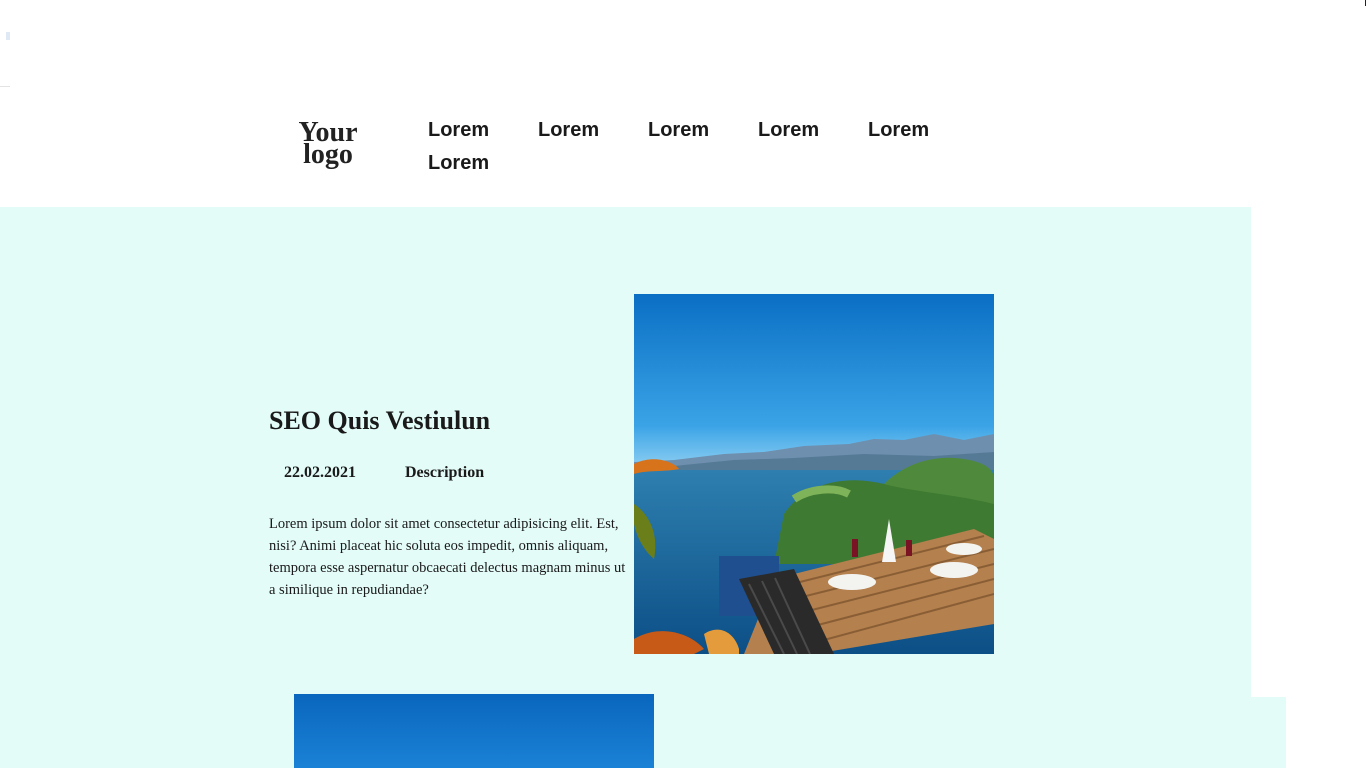 This screenshot has width=1366, height=768. I want to click on decorative-divider, so click(5, 86).